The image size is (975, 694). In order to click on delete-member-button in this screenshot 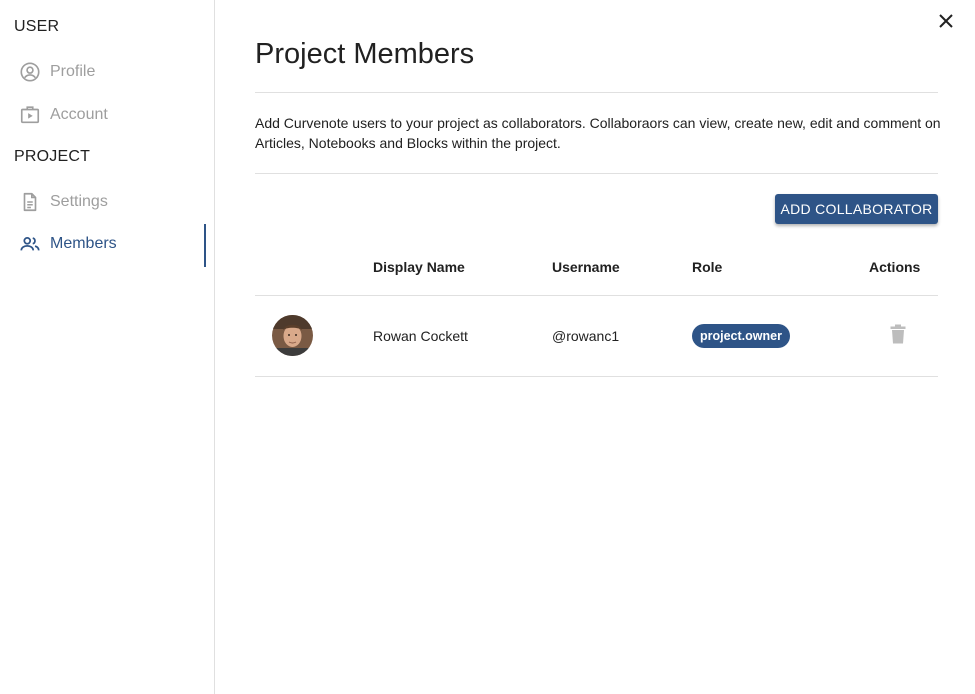, I will do `click(898, 336)`.